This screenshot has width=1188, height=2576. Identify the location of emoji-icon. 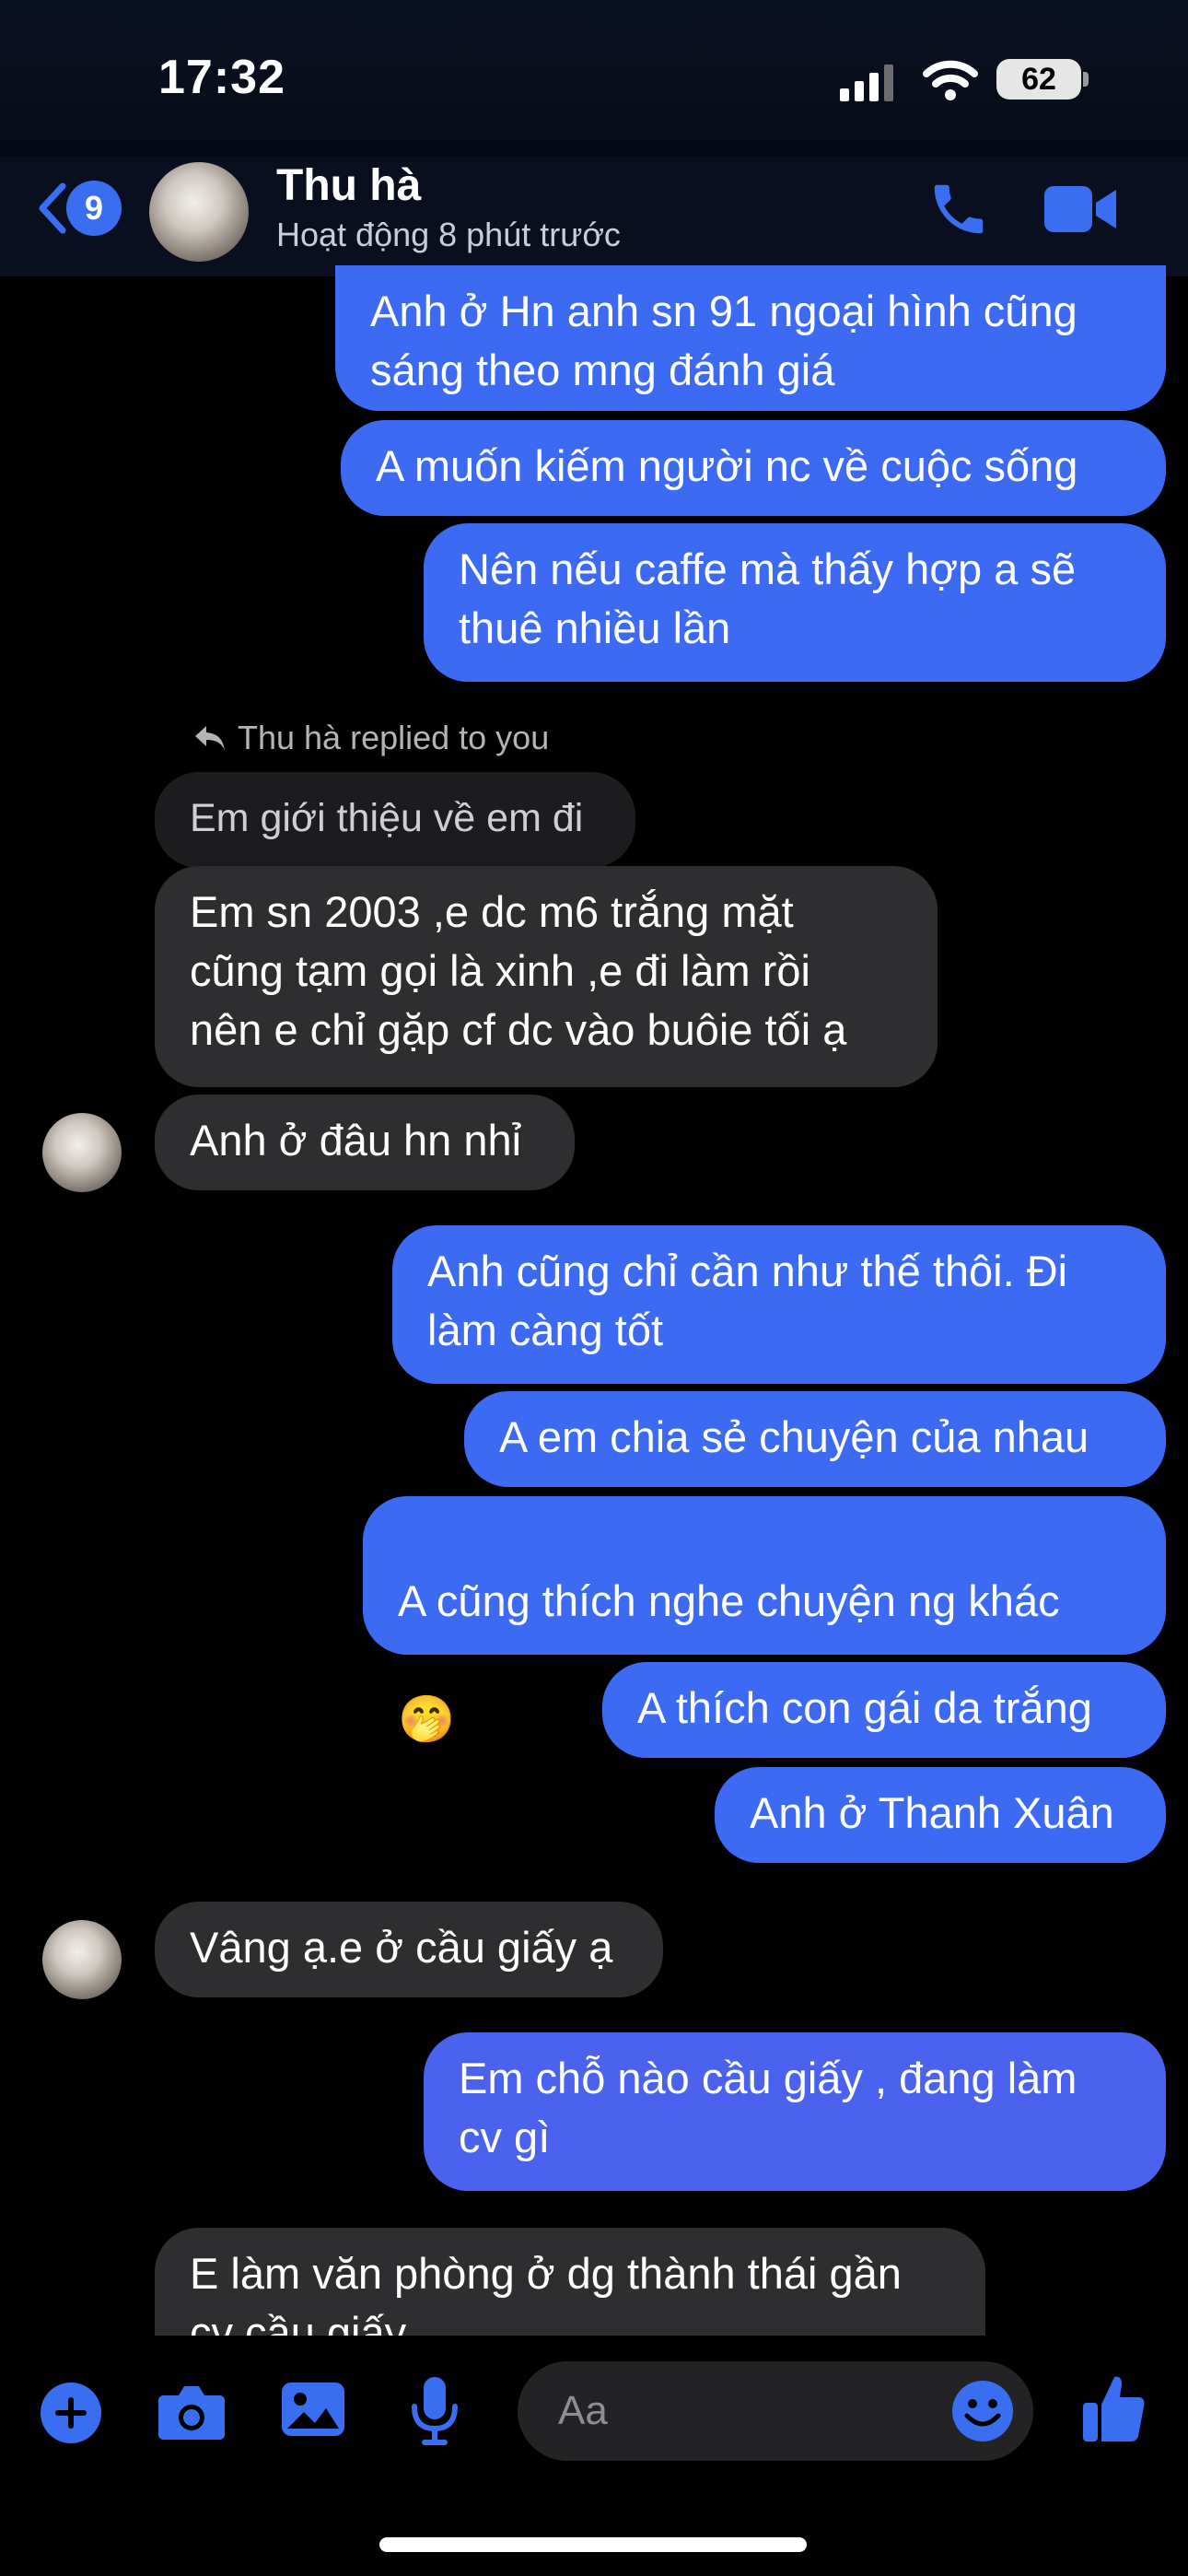
(982, 2411).